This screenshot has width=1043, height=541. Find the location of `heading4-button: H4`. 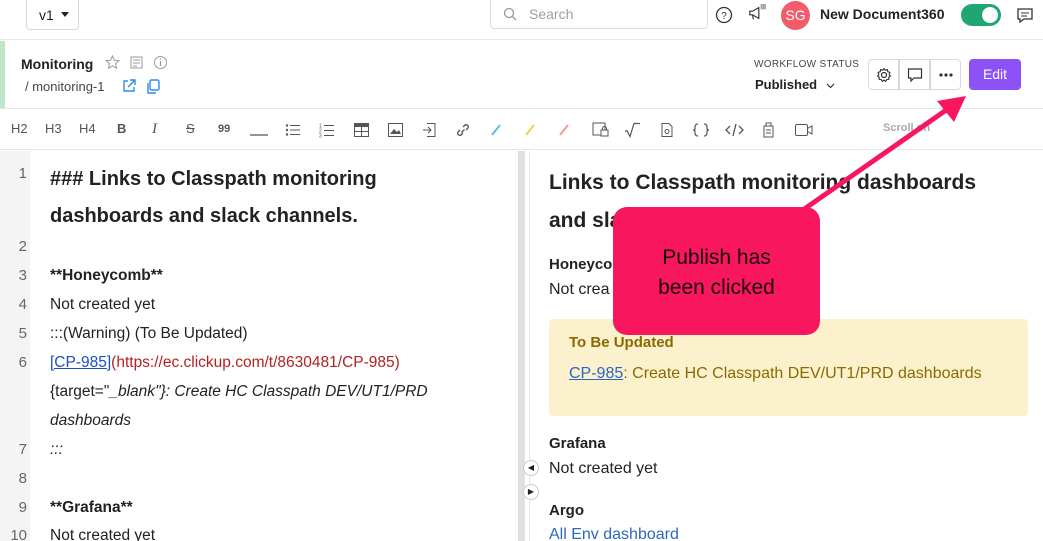

heading4-button: H4 is located at coordinates (87, 130).